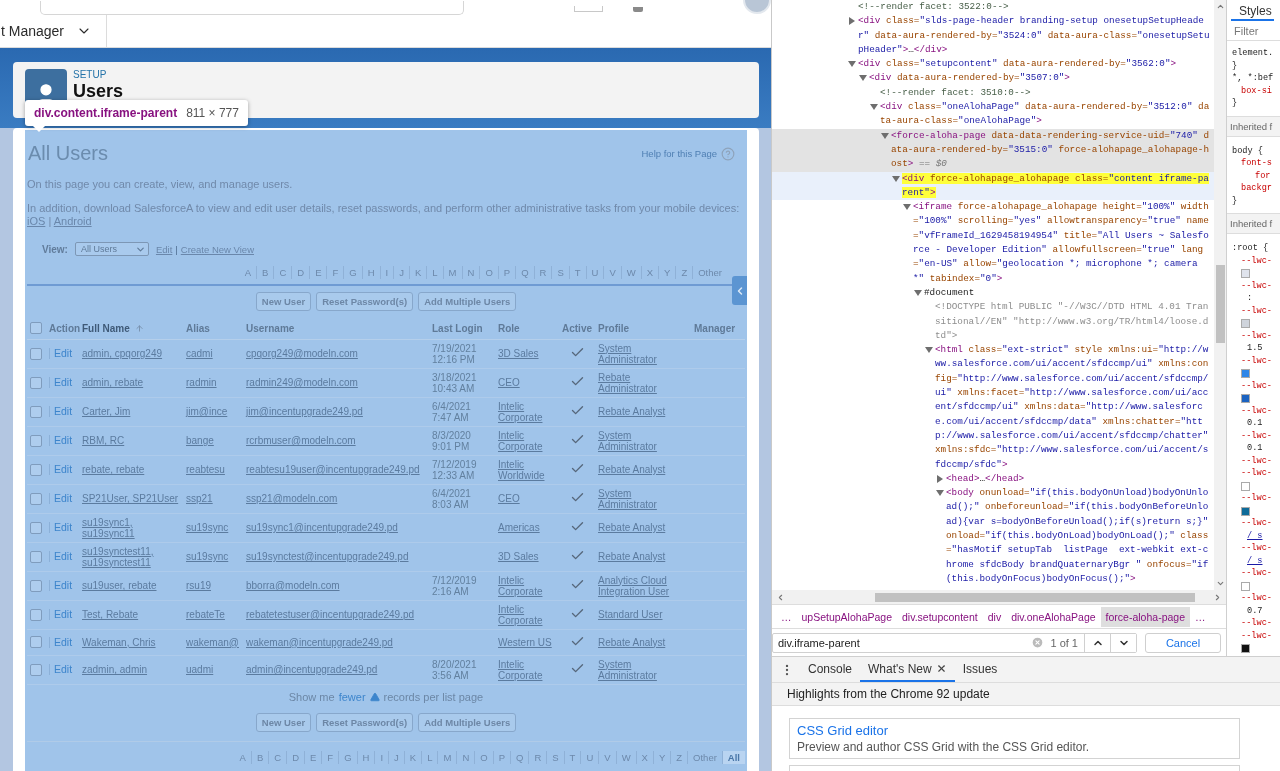 The width and height of the screenshot is (1280, 771). I want to click on list-button: New User, so click(283, 301).